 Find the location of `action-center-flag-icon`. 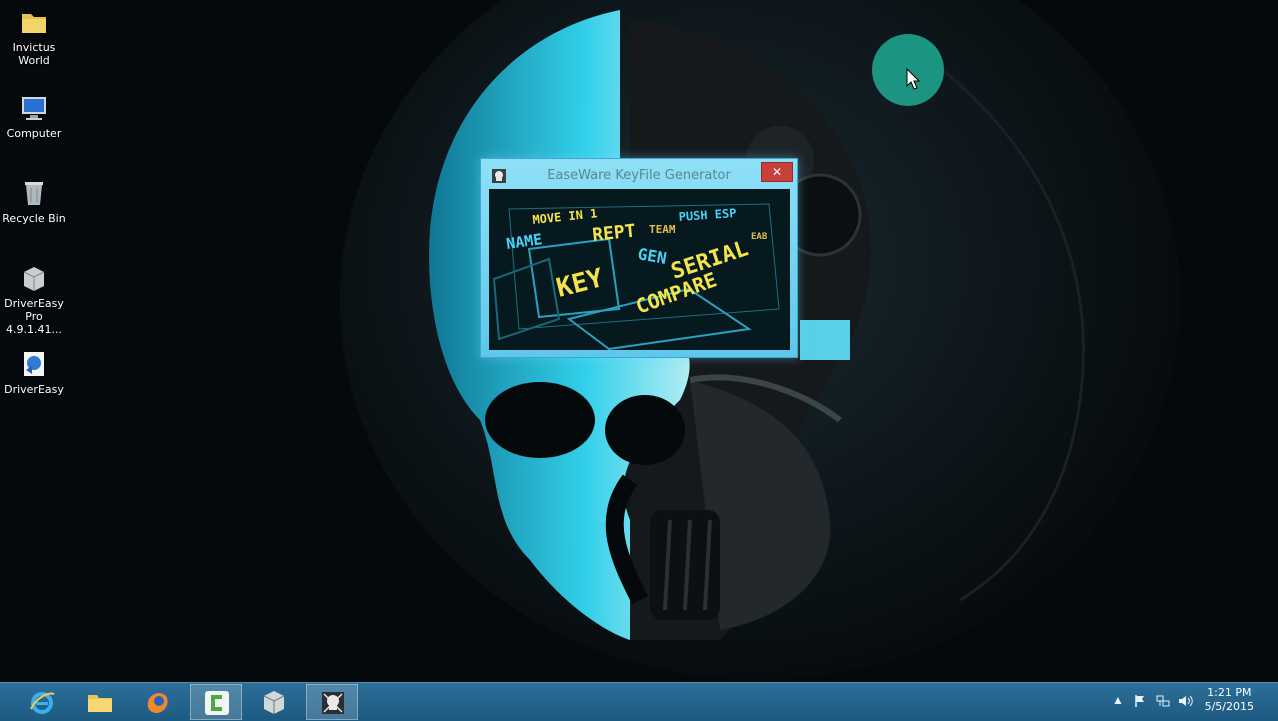

action-center-flag-icon is located at coordinates (1140, 701).